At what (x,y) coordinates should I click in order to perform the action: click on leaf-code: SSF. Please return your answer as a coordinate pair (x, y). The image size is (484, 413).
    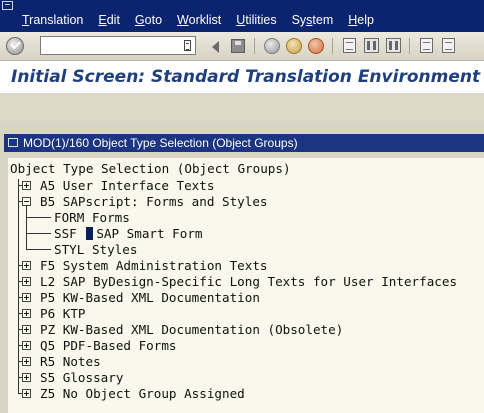
    Looking at the image, I should click on (65, 233).